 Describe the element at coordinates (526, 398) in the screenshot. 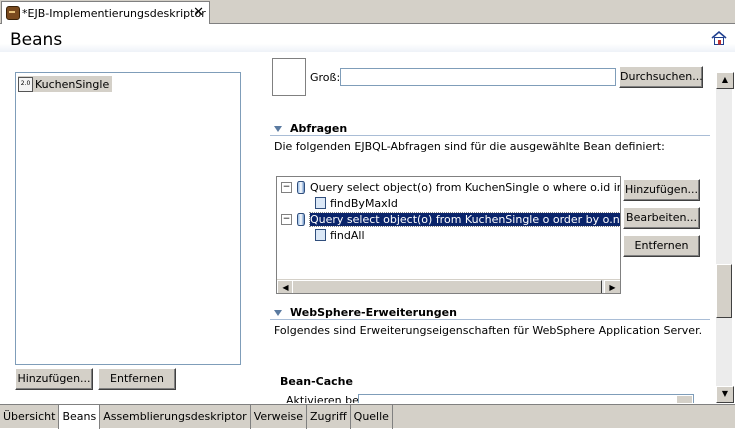

I see `activate-select` at that location.